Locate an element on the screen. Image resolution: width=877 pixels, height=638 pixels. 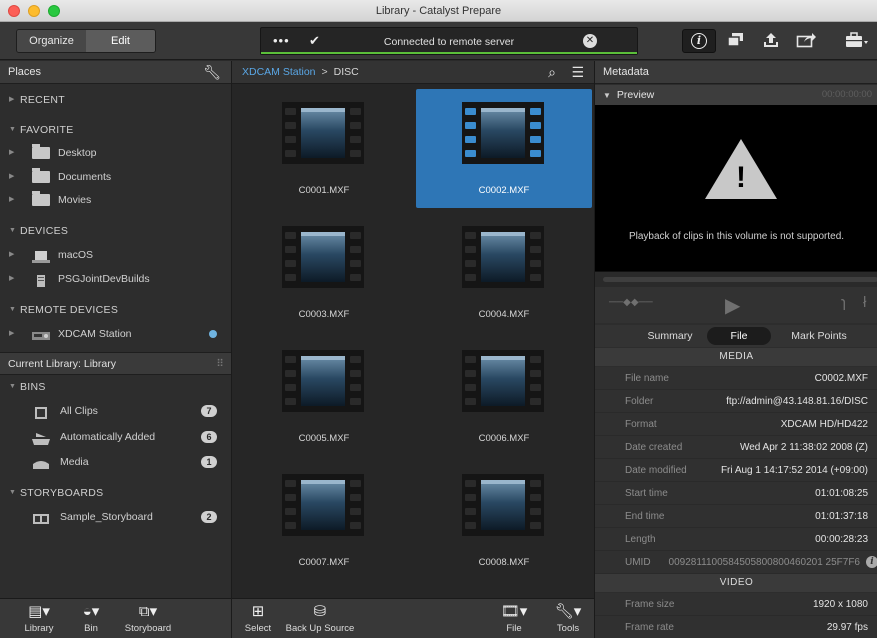
bin-media: Media 1 is located at coordinates (115, 462).